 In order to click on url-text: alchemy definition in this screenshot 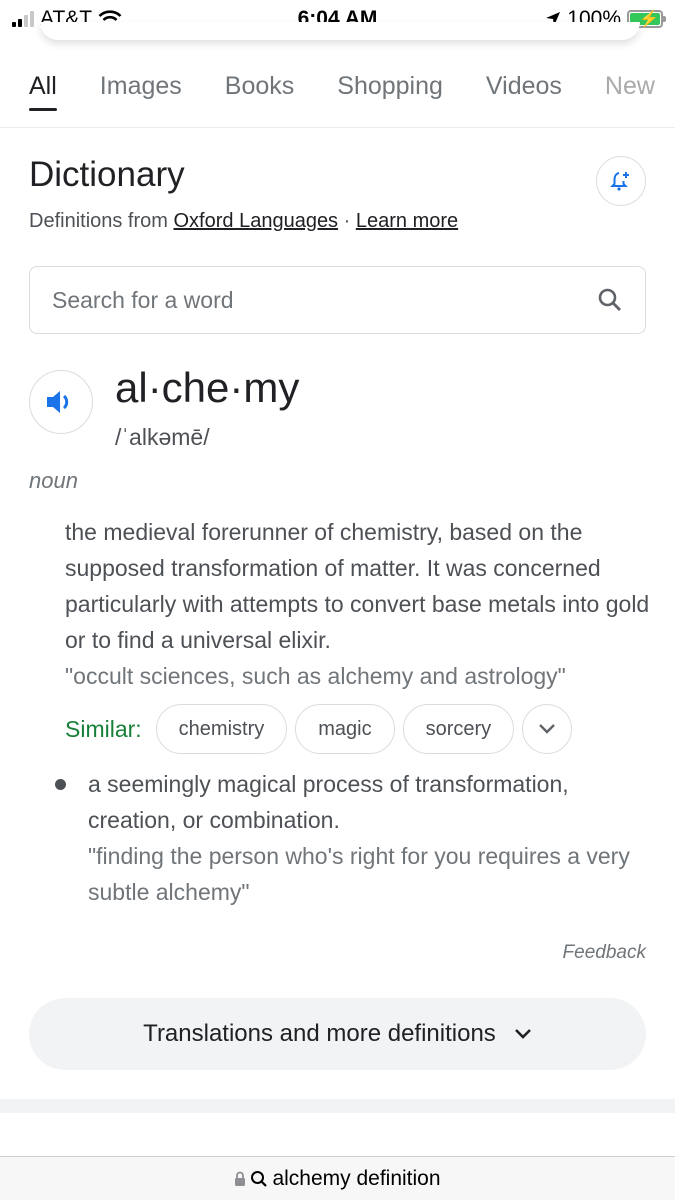, I will do `click(356, 1178)`.